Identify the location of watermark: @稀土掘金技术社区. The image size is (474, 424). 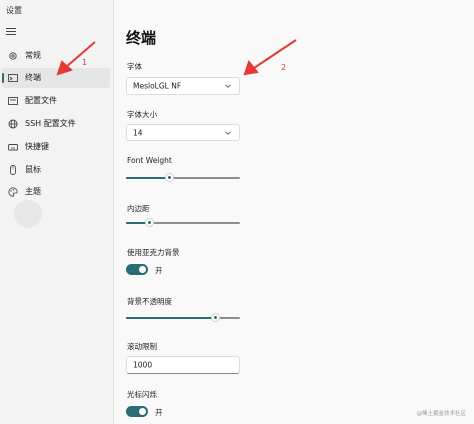
(441, 414).